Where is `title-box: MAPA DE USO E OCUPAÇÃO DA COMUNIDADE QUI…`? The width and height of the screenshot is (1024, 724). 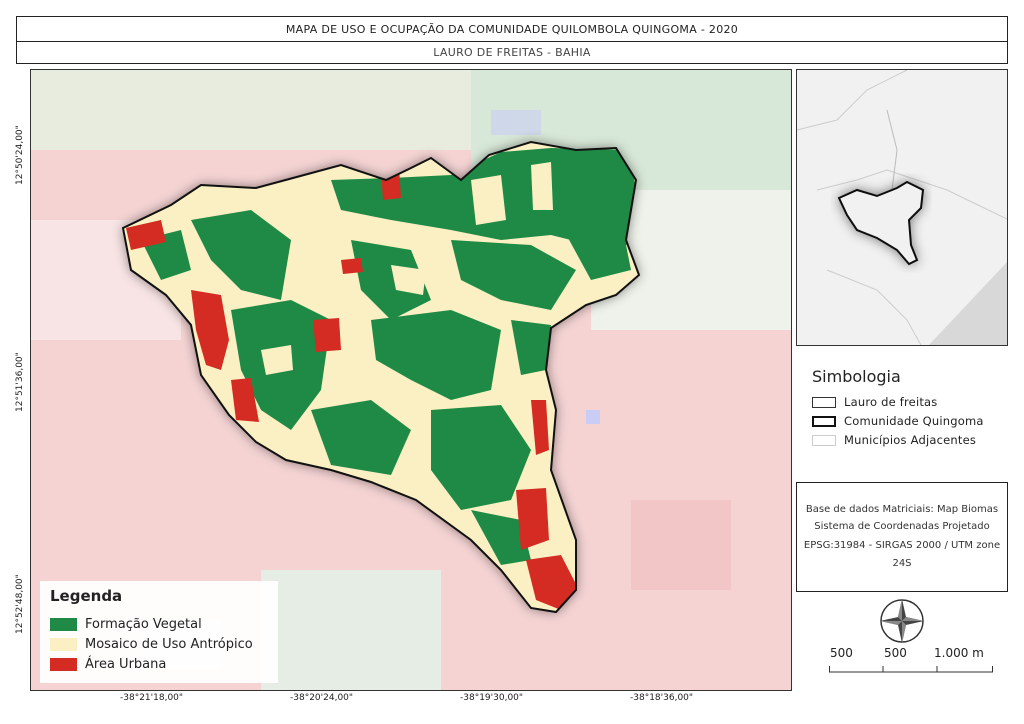 title-box: MAPA DE USO E OCUPAÇÃO DA COMUNIDADE QUI… is located at coordinates (512, 40).